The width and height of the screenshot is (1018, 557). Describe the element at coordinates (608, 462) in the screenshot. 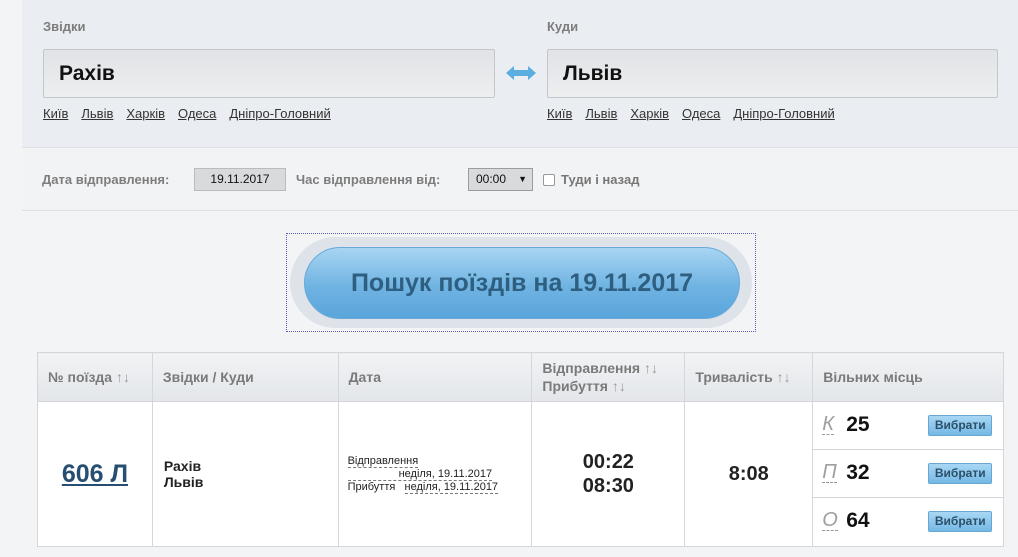

I see `departure-time: 00:22` at that location.